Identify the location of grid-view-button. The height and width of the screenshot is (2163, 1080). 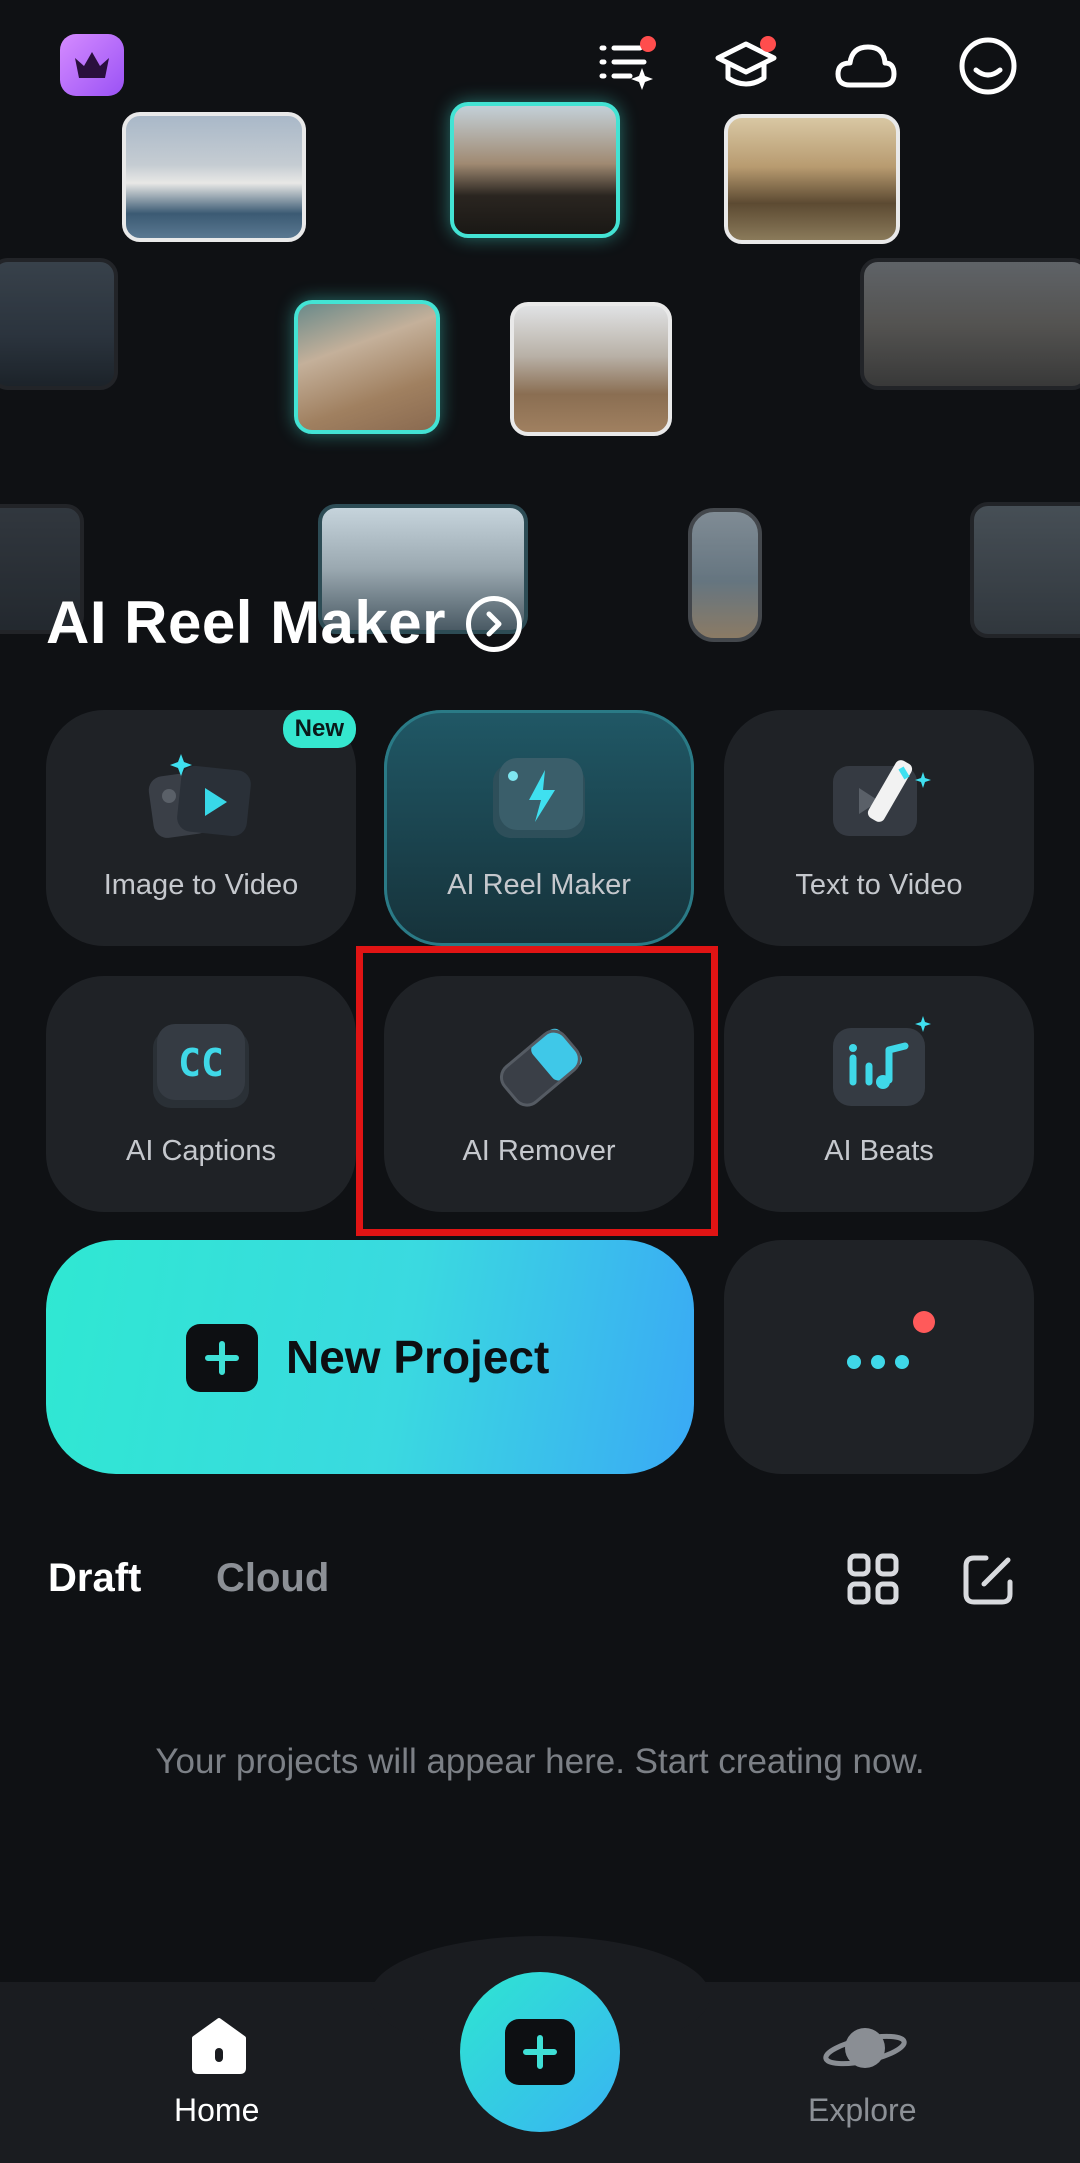
(873, 1579).